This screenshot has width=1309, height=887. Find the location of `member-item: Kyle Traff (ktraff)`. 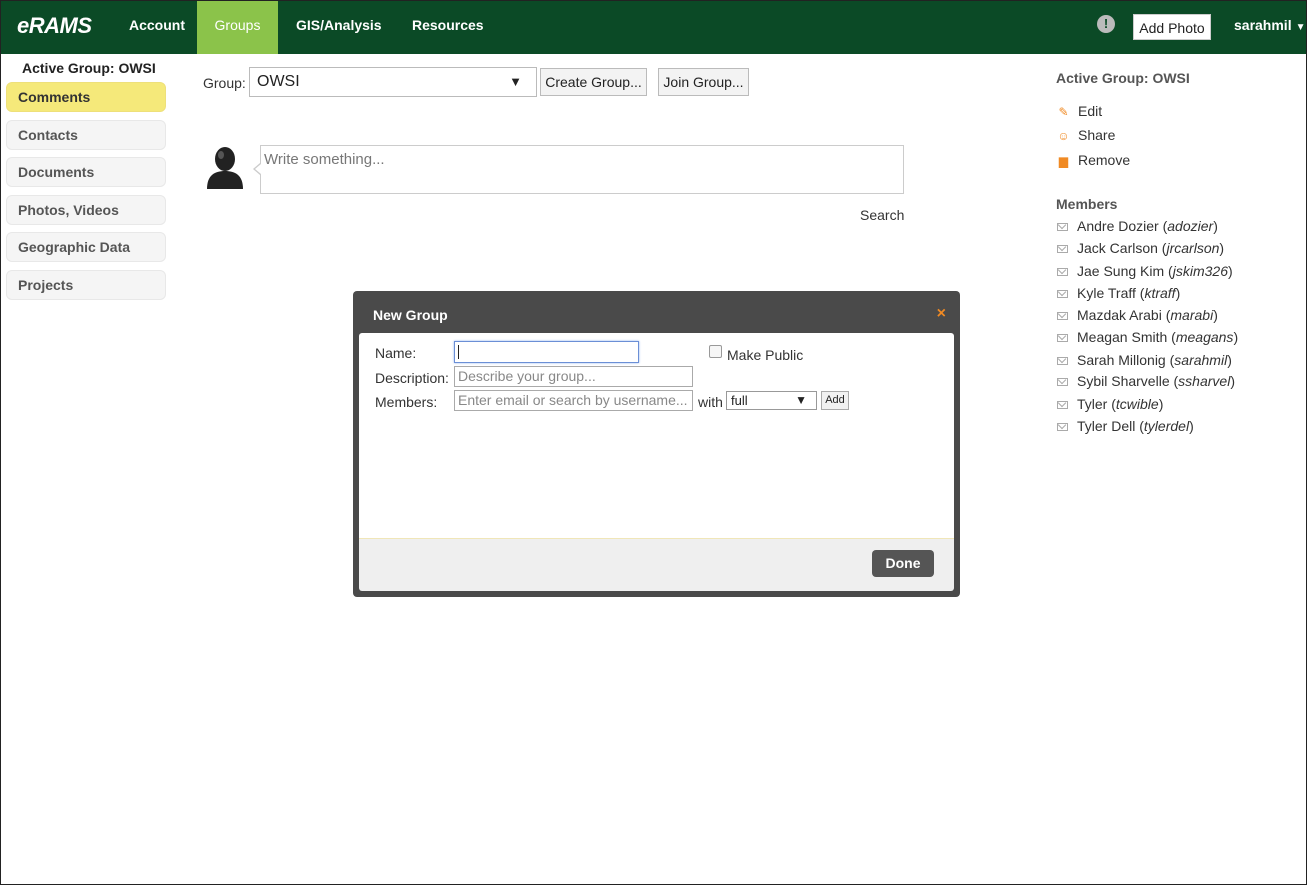

member-item: Kyle Traff (ktraff) is located at coordinates (1118, 293).